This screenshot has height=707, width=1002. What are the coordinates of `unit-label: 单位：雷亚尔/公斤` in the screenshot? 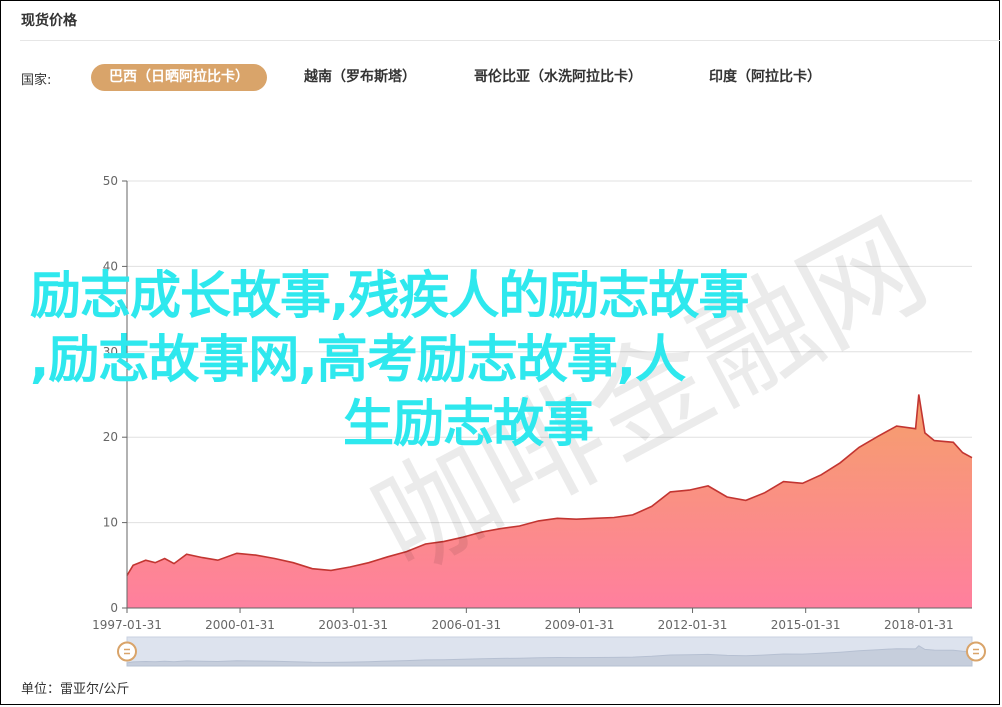 It's located at (75, 689).